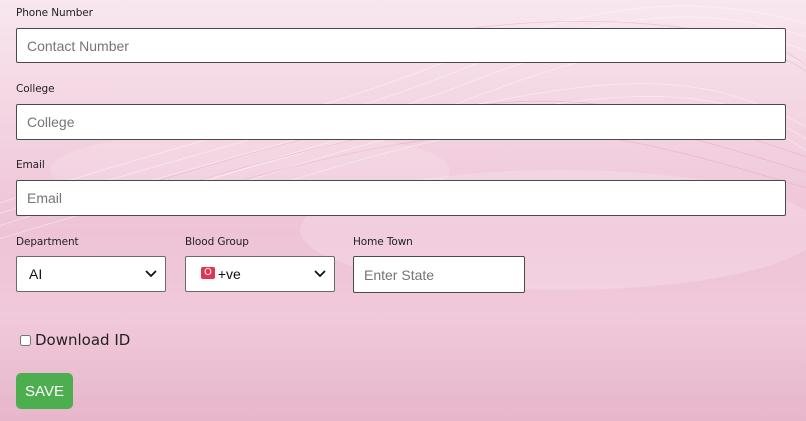 Image resolution: width=806 pixels, height=421 pixels. What do you see at coordinates (260, 274) in the screenshot?
I see `blood-group-select: O +ve` at bounding box center [260, 274].